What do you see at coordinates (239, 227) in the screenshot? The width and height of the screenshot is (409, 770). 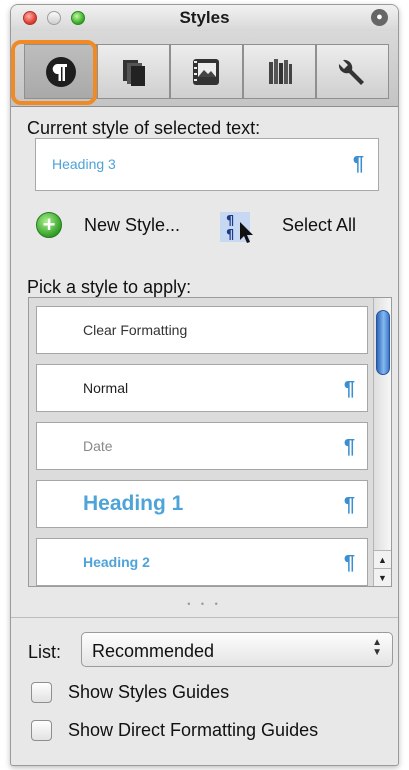 I see `select-all-icon: ¶ ¶` at bounding box center [239, 227].